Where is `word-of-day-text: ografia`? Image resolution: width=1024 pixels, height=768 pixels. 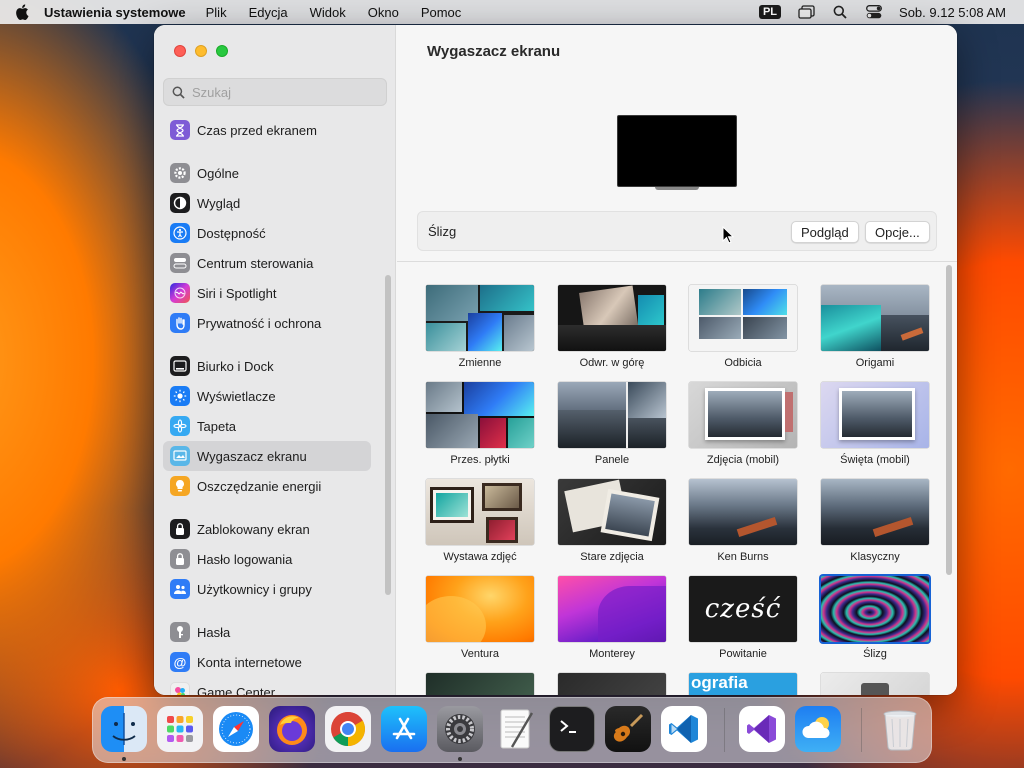
word-of-day-text: ografia is located at coordinates (719, 682).